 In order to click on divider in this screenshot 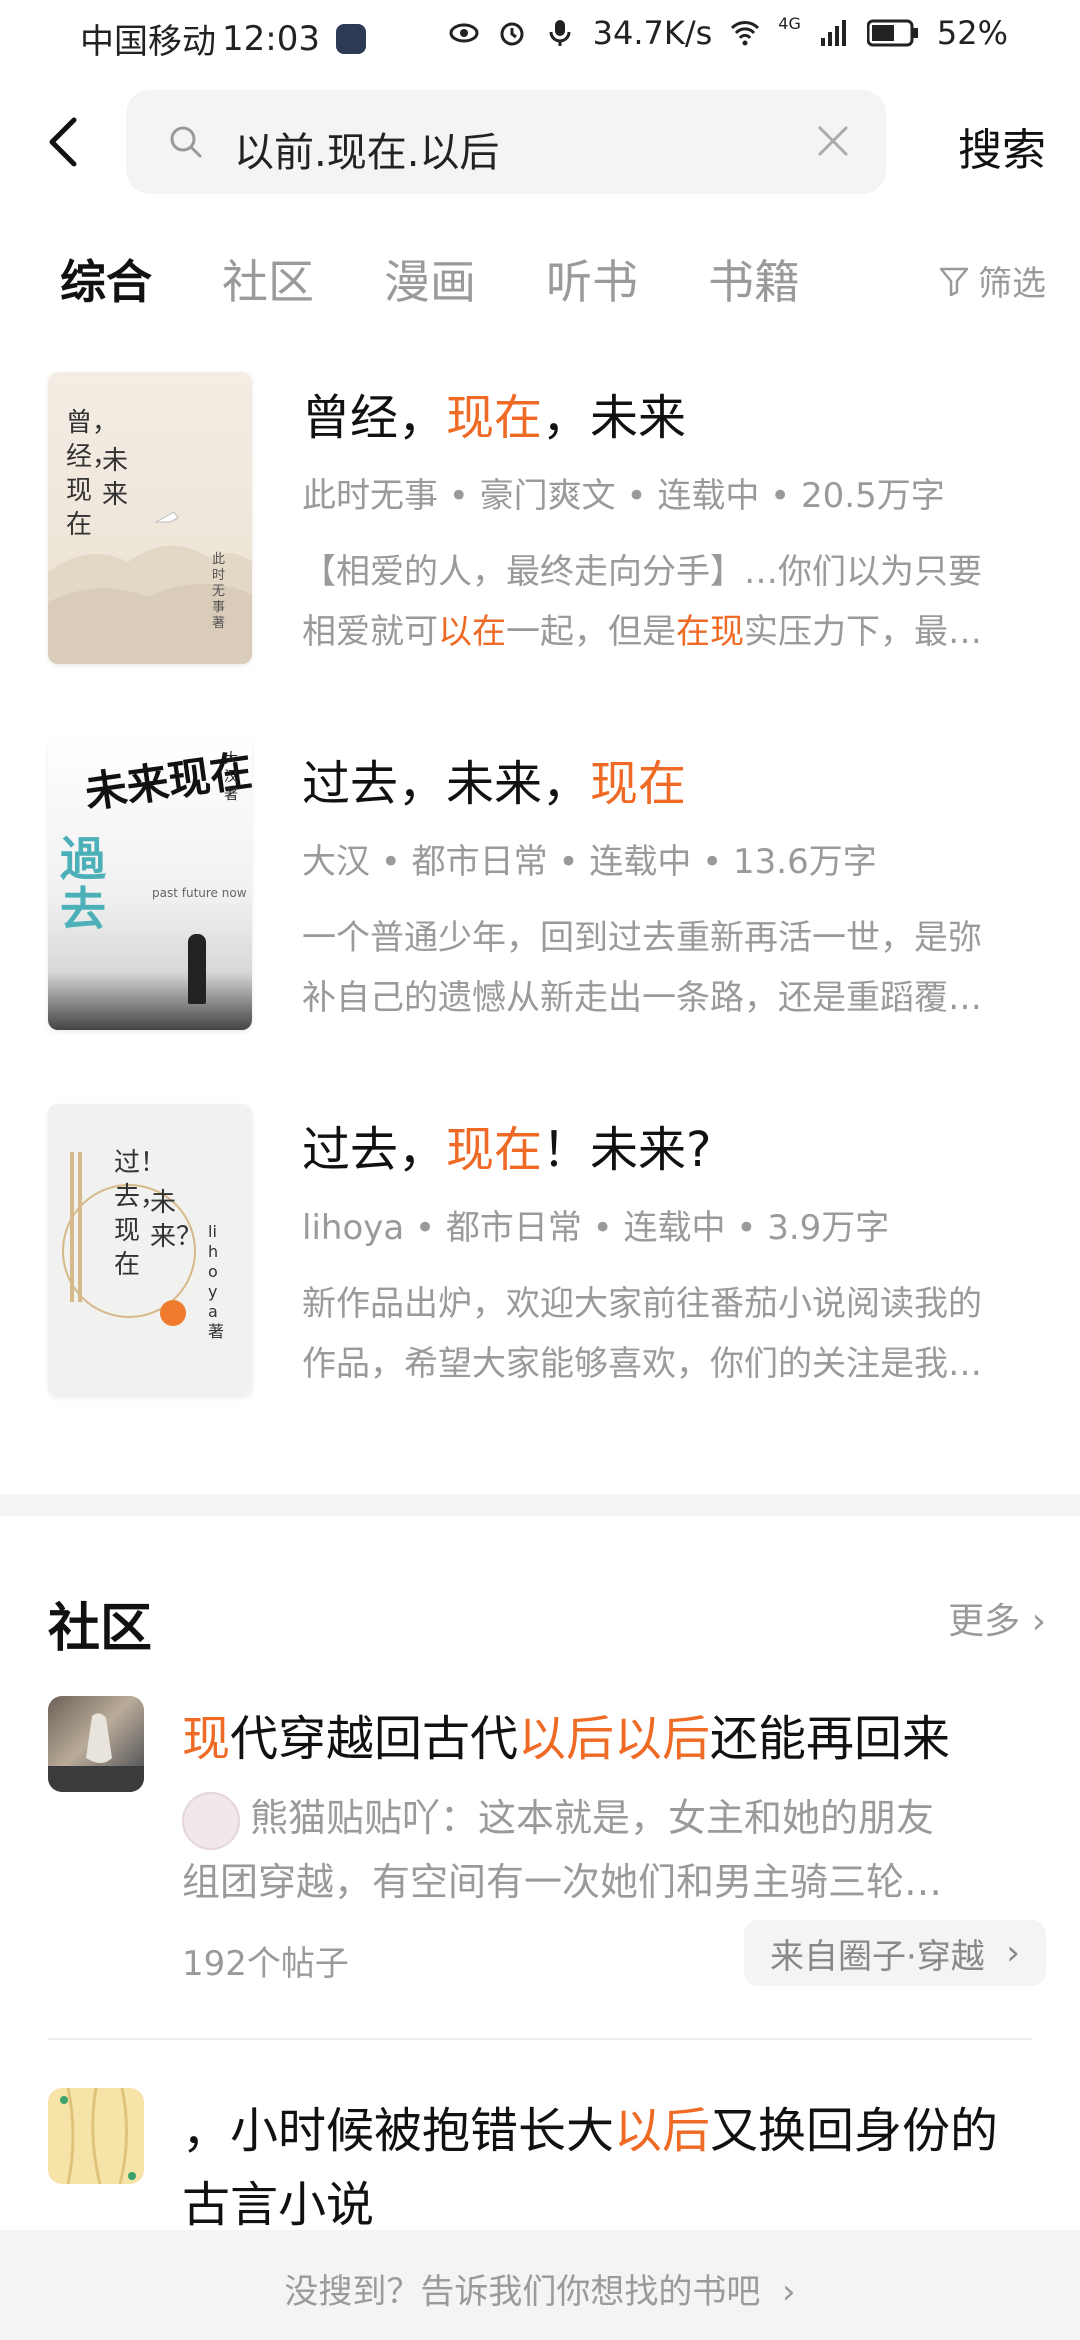, I will do `click(540, 2039)`.